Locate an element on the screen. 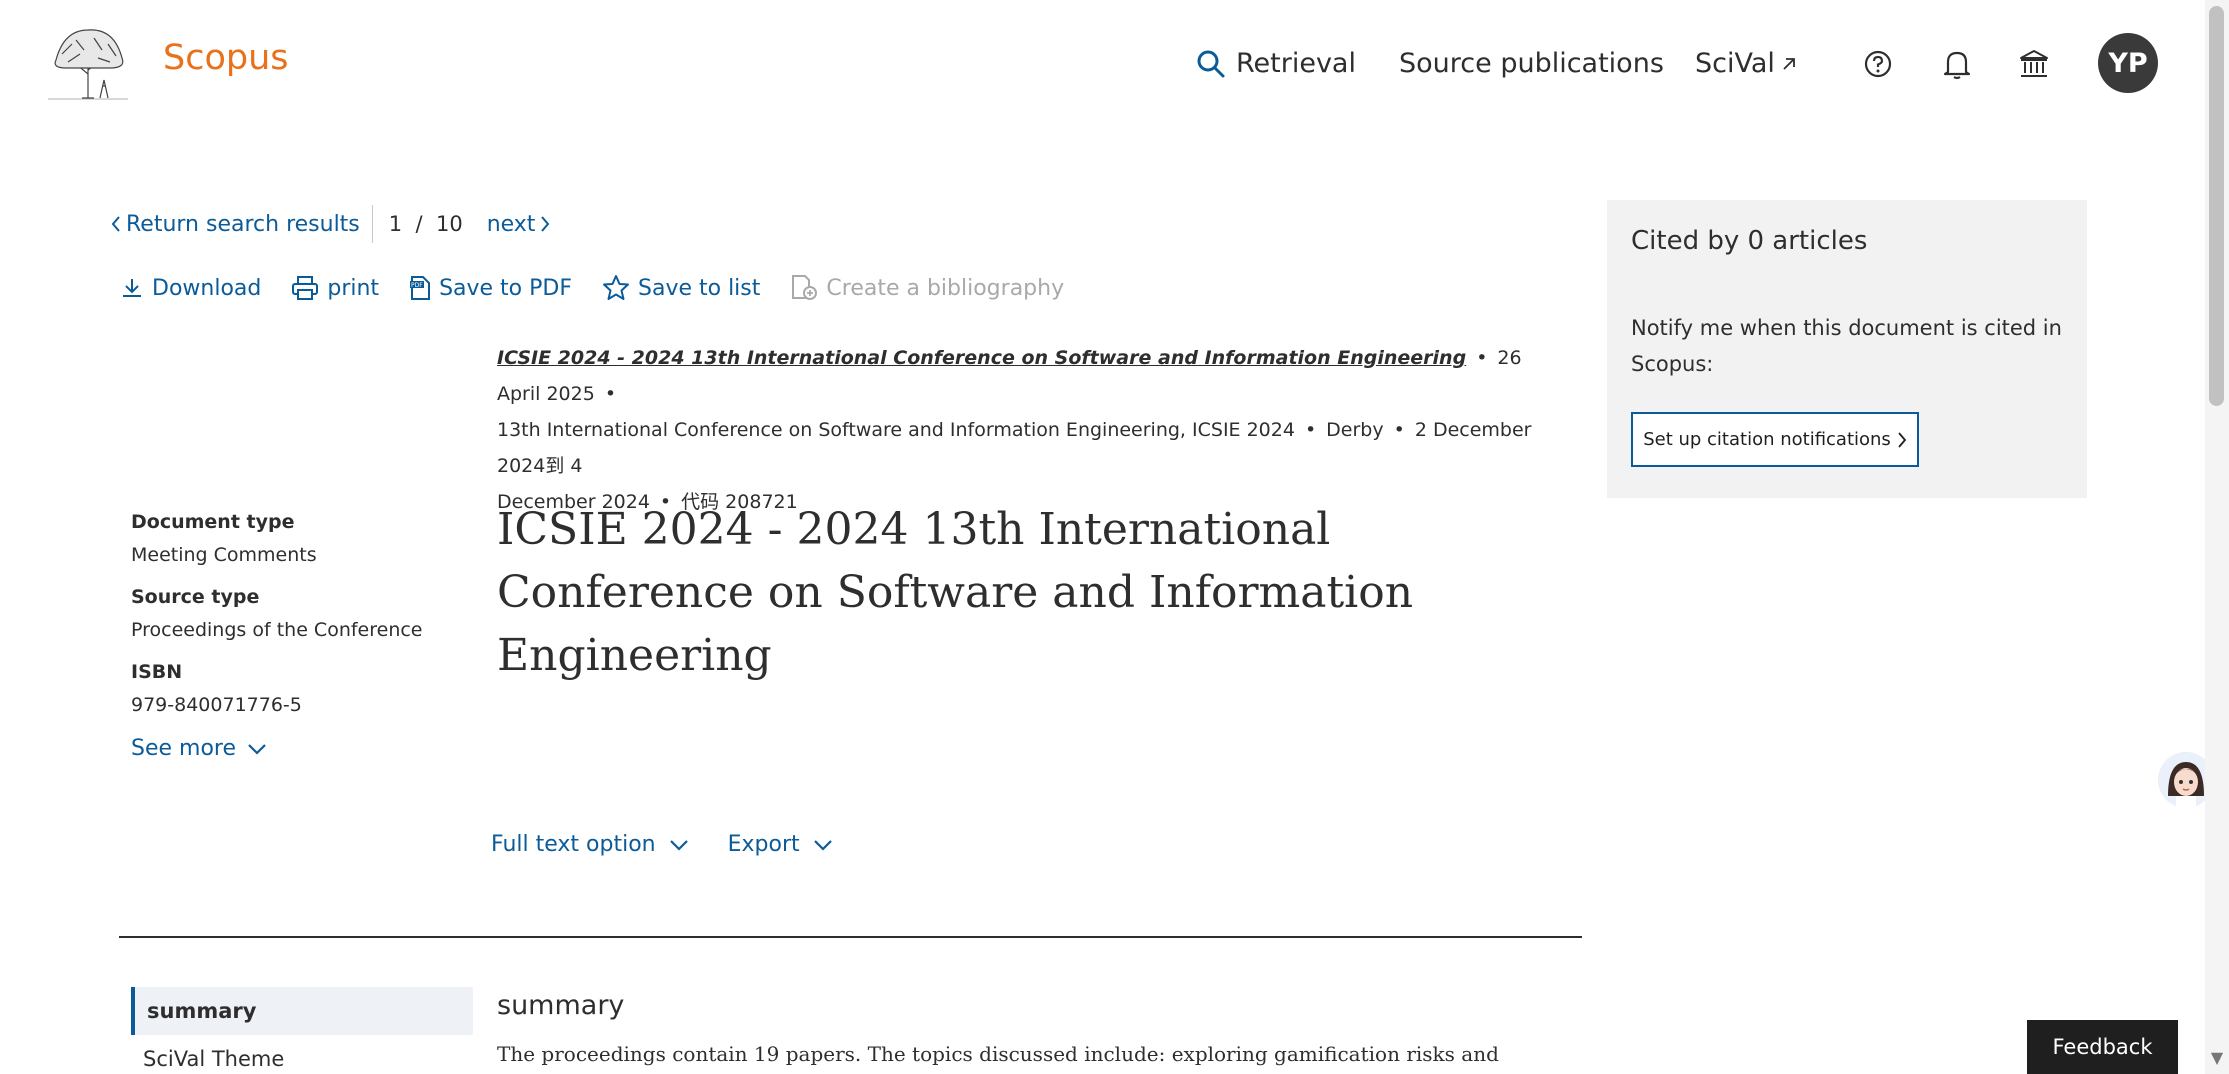  save-pdf-label: Save to PDF is located at coordinates (505, 288).